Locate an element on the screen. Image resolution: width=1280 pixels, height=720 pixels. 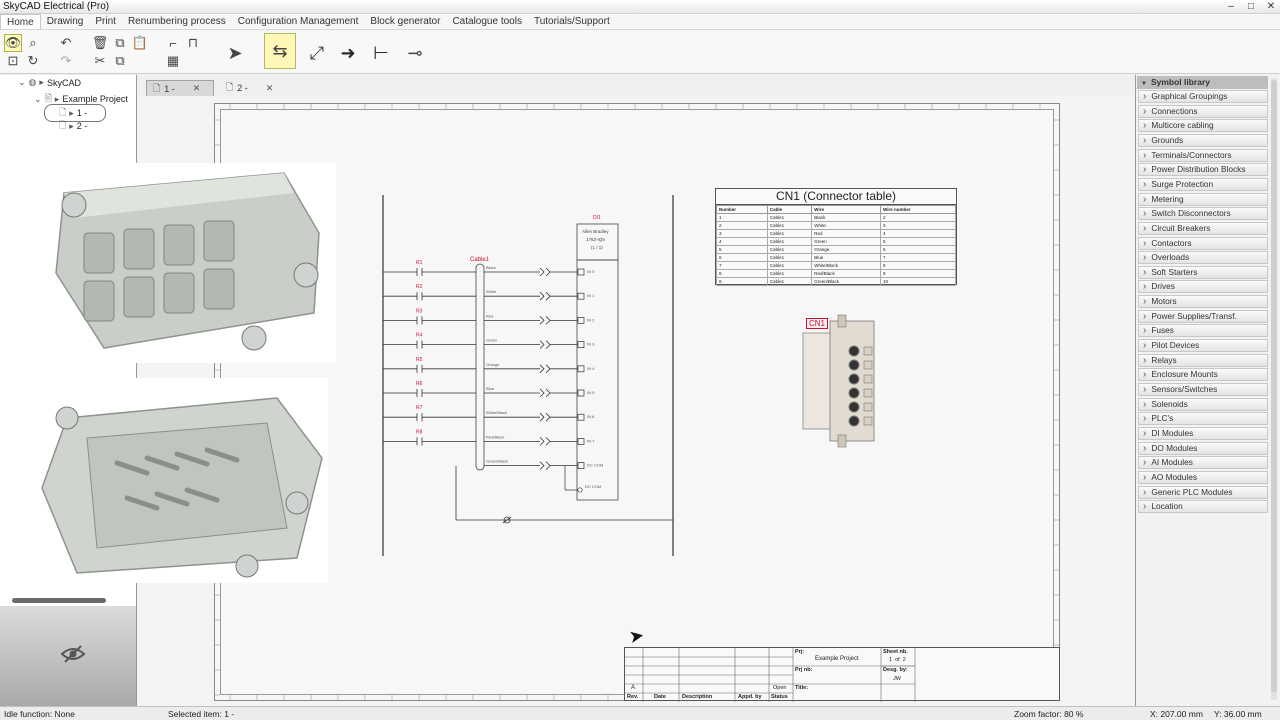
distribute-icon: ⊓ is located at coordinates (193, 43).